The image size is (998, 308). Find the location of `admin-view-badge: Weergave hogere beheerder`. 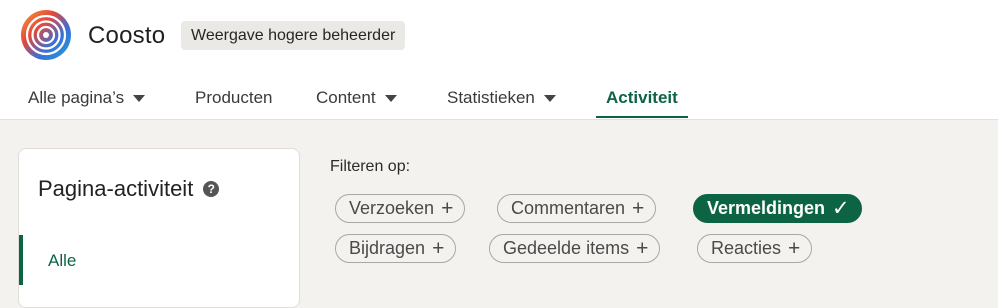

admin-view-badge: Weergave hogere beheerder is located at coordinates (293, 35).